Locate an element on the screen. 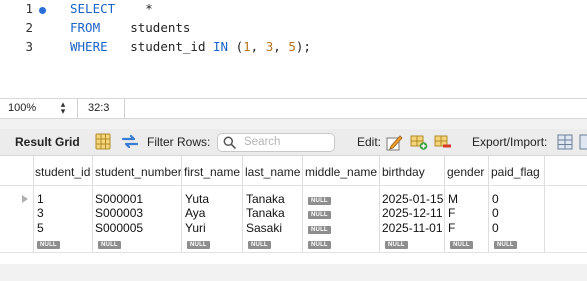 The image size is (587, 281). current-row-indicator-icon is located at coordinates (25, 199).